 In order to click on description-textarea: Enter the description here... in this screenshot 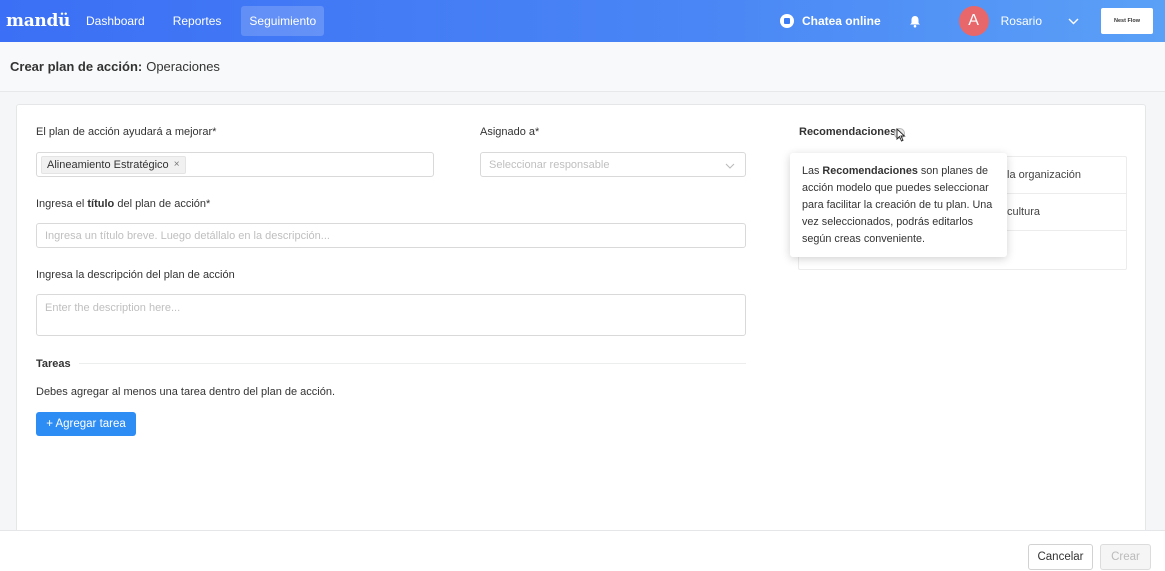, I will do `click(391, 315)`.